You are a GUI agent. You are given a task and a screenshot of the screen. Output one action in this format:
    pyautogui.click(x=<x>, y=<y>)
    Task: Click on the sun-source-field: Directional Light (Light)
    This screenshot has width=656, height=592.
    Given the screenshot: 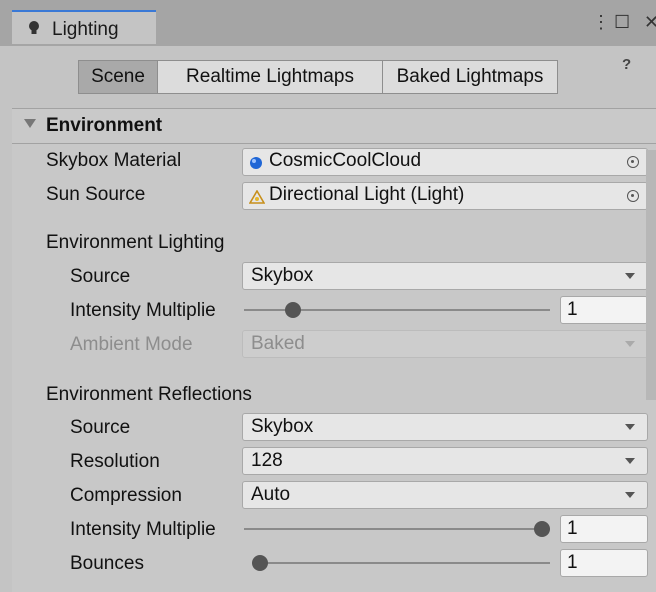 What is the action you would take?
    pyautogui.click(x=445, y=196)
    